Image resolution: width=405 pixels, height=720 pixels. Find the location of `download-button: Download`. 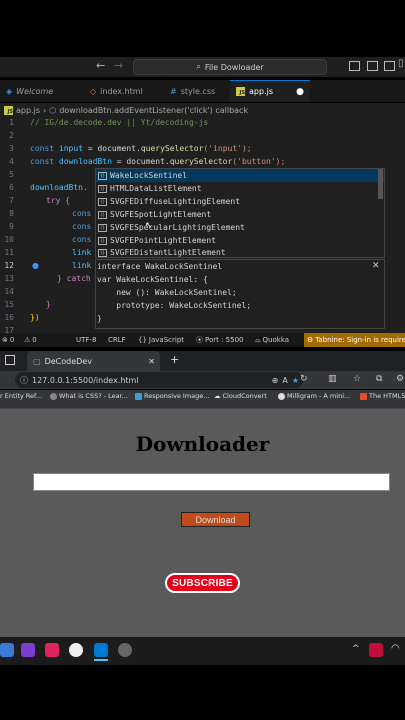

download-button: Download is located at coordinates (215, 519).